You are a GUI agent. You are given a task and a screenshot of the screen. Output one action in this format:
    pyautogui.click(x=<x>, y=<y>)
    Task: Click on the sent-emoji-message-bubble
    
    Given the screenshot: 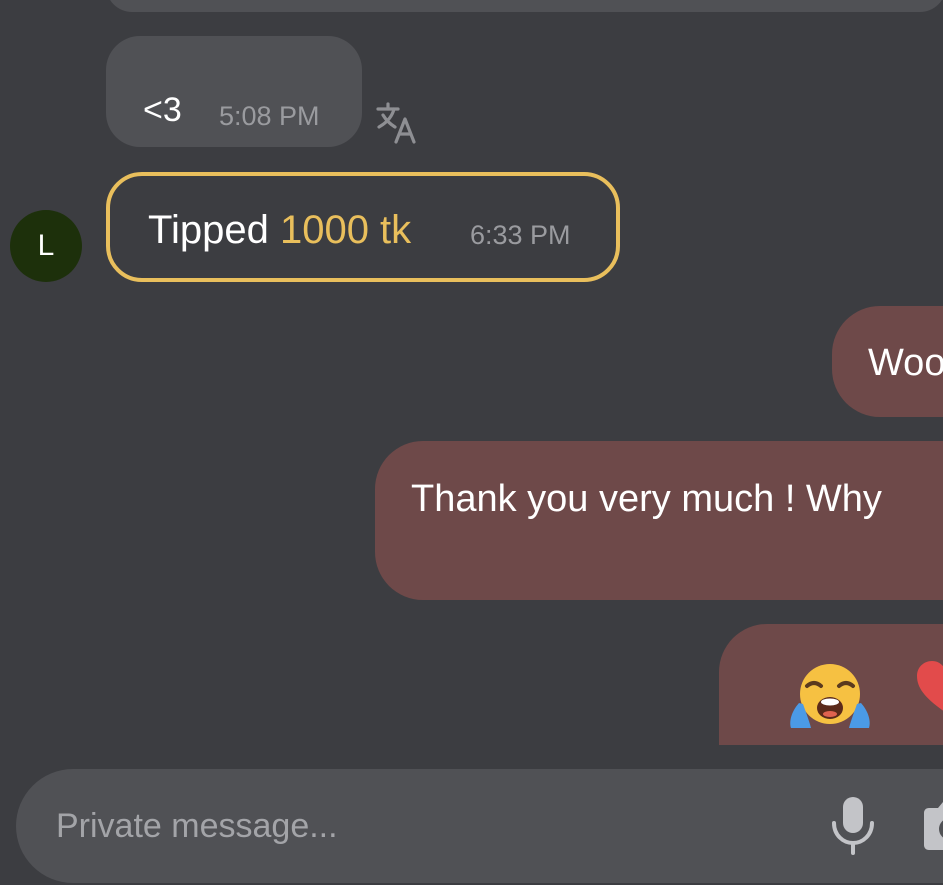 What is the action you would take?
    pyautogui.click(x=831, y=684)
    